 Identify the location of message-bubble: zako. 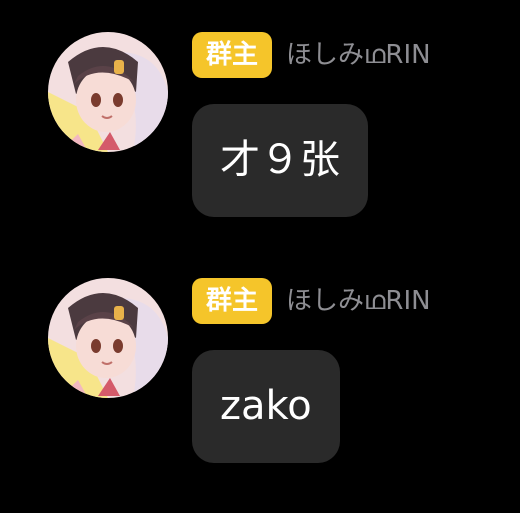
(266, 406).